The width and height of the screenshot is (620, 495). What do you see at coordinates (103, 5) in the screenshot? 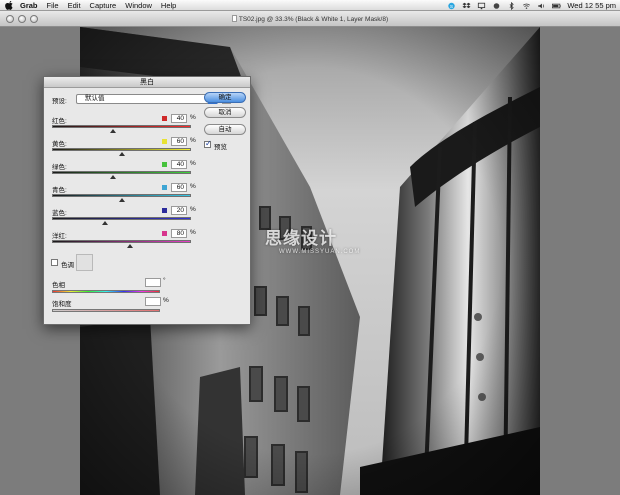
I see `menu-capture: Capture` at bounding box center [103, 5].